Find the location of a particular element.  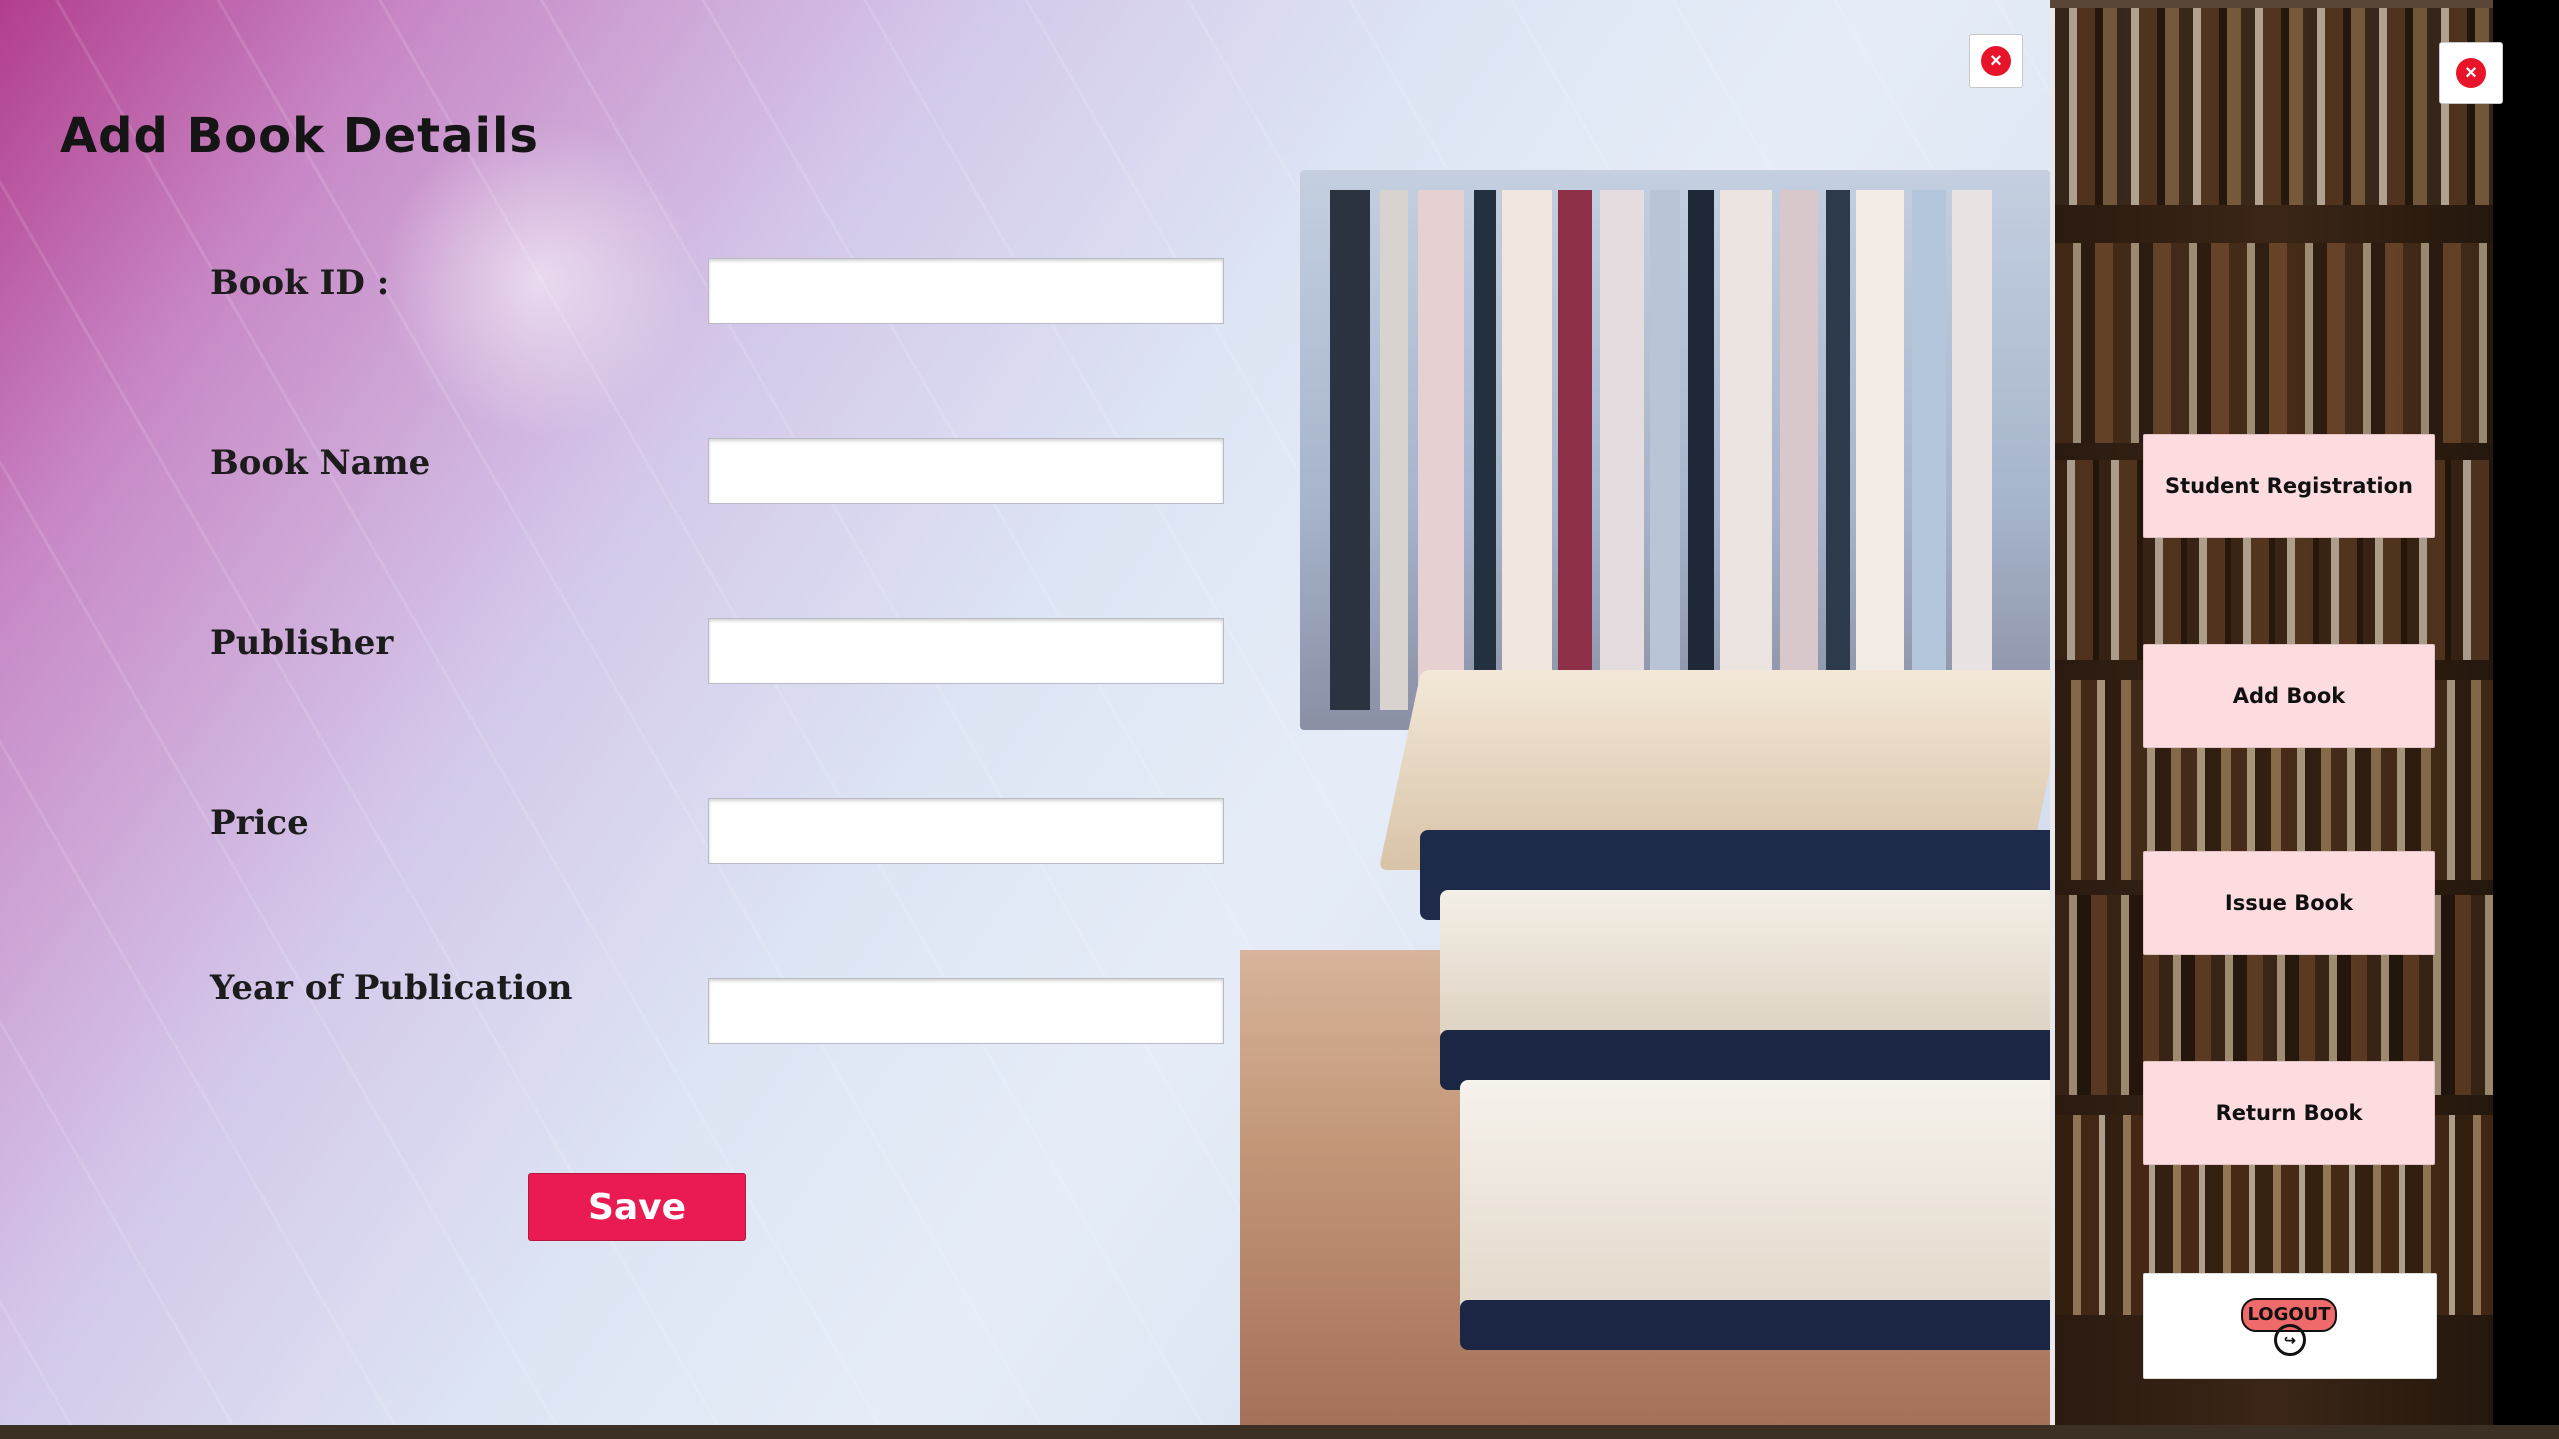

book-id-label: Book ID : is located at coordinates (300, 283).